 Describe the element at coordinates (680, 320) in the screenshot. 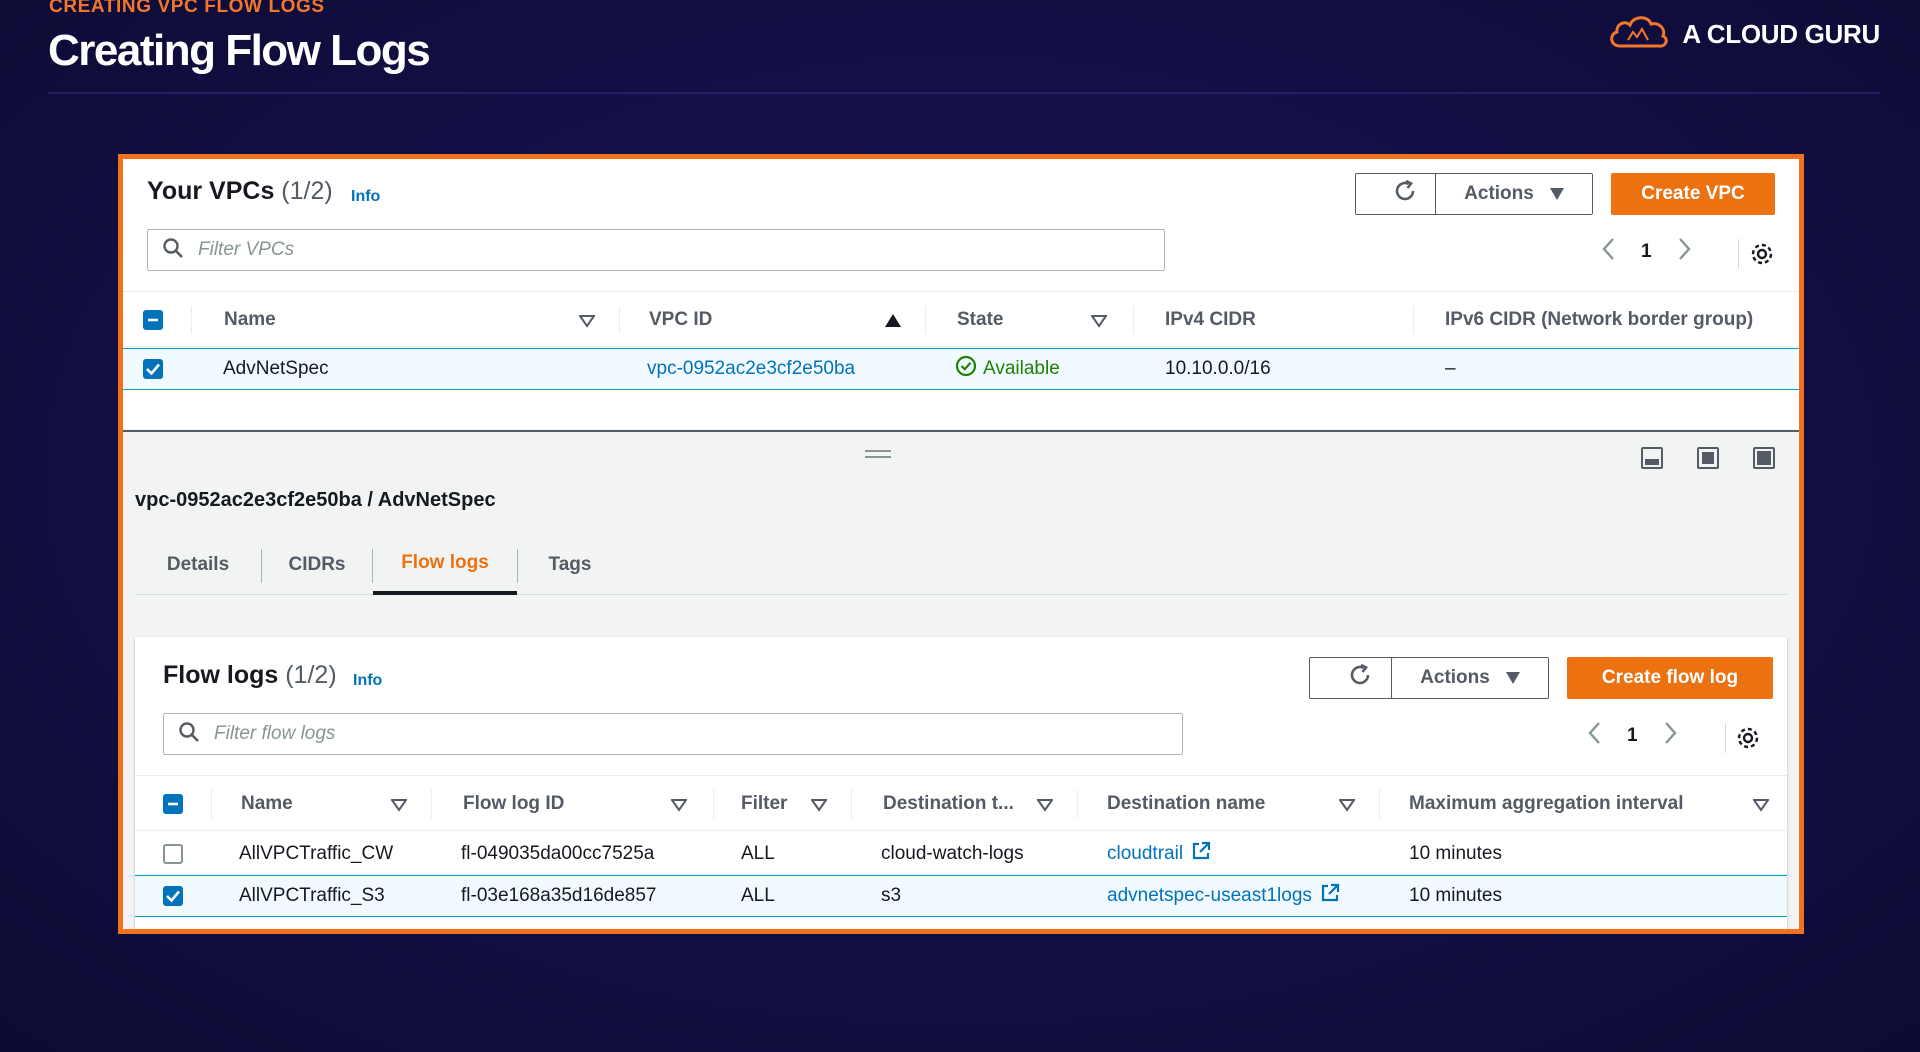

I see `col-vpc-id: VPC ID` at that location.